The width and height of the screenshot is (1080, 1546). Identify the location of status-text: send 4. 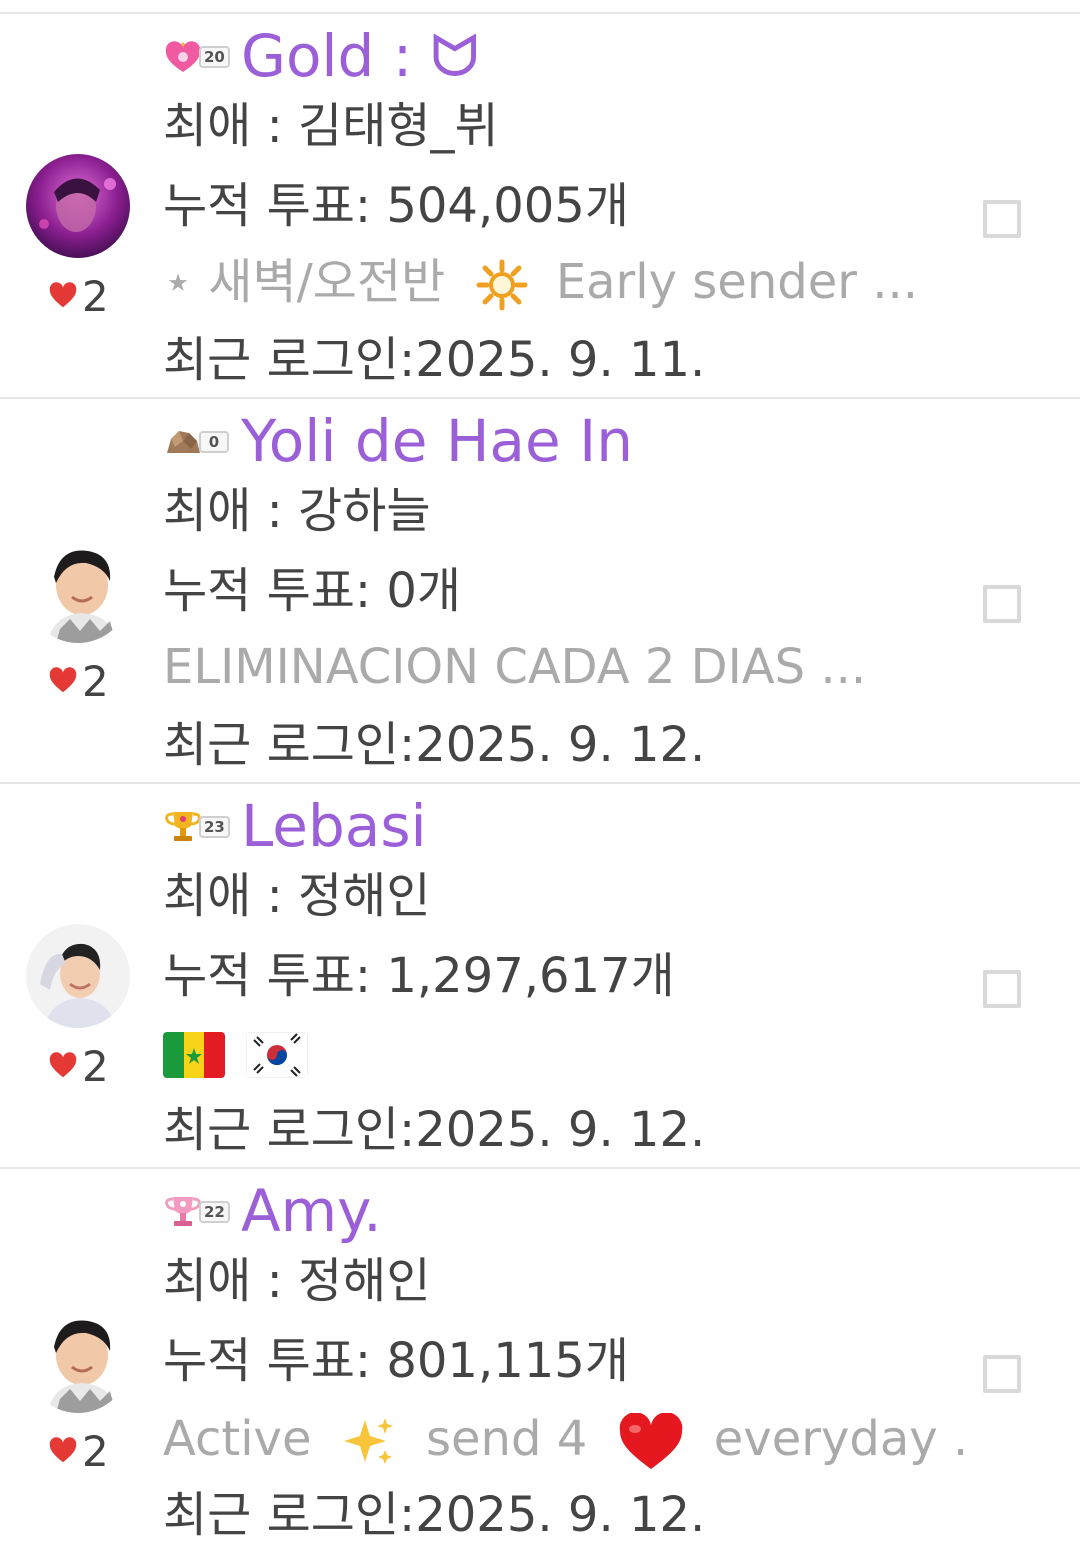
(507, 1440).